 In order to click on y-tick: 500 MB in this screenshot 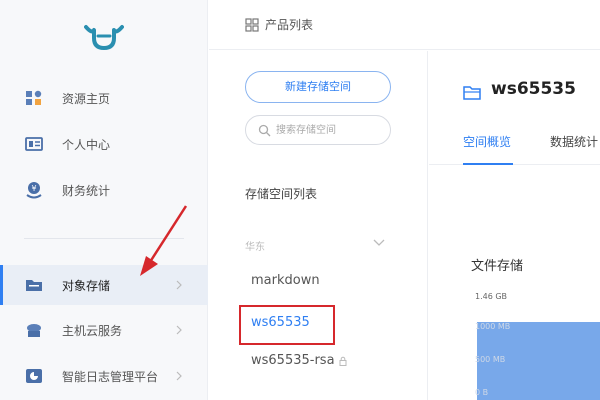, I will do `click(490, 359)`.